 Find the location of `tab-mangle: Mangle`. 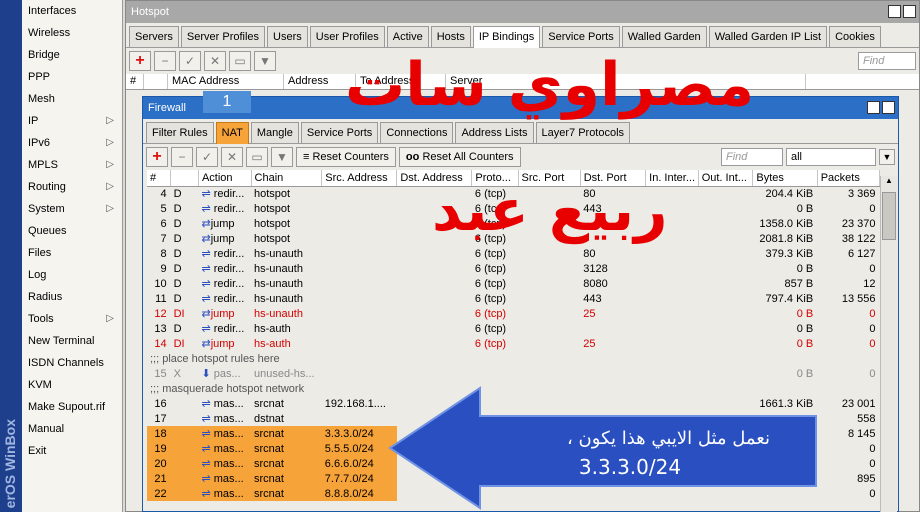

tab-mangle: Mangle is located at coordinates (274, 132).